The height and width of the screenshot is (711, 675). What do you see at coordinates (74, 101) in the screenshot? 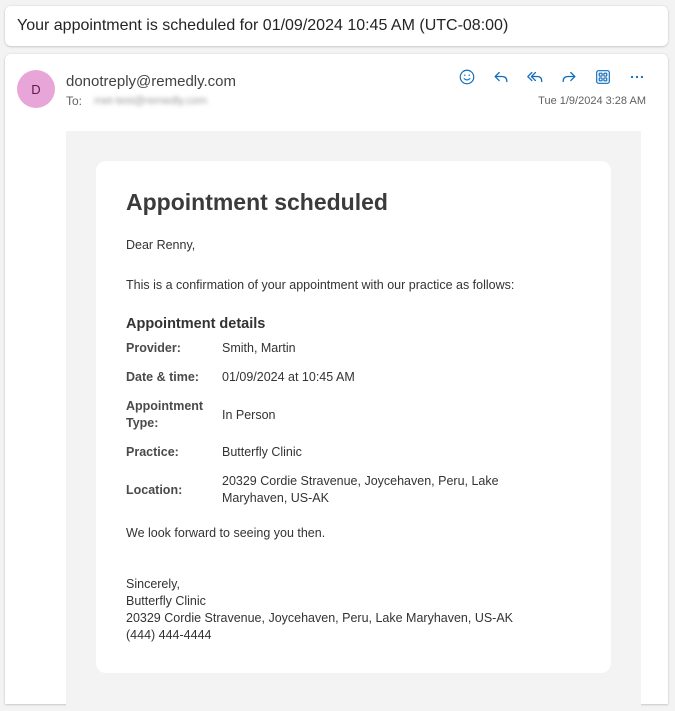
I see `to-label: To:` at bounding box center [74, 101].